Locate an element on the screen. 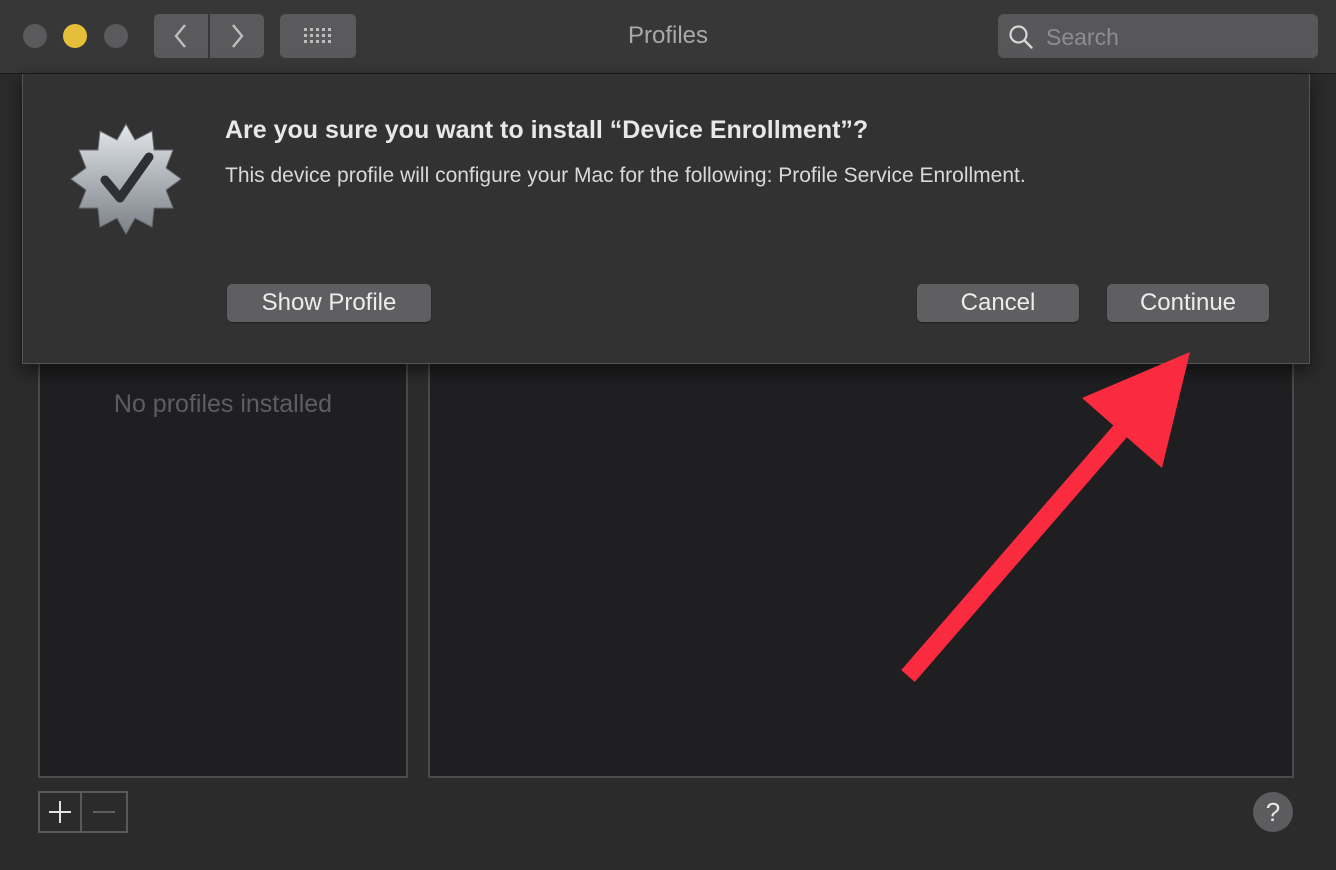 This screenshot has height=870, width=1336. add-profile-button is located at coordinates (60, 812).